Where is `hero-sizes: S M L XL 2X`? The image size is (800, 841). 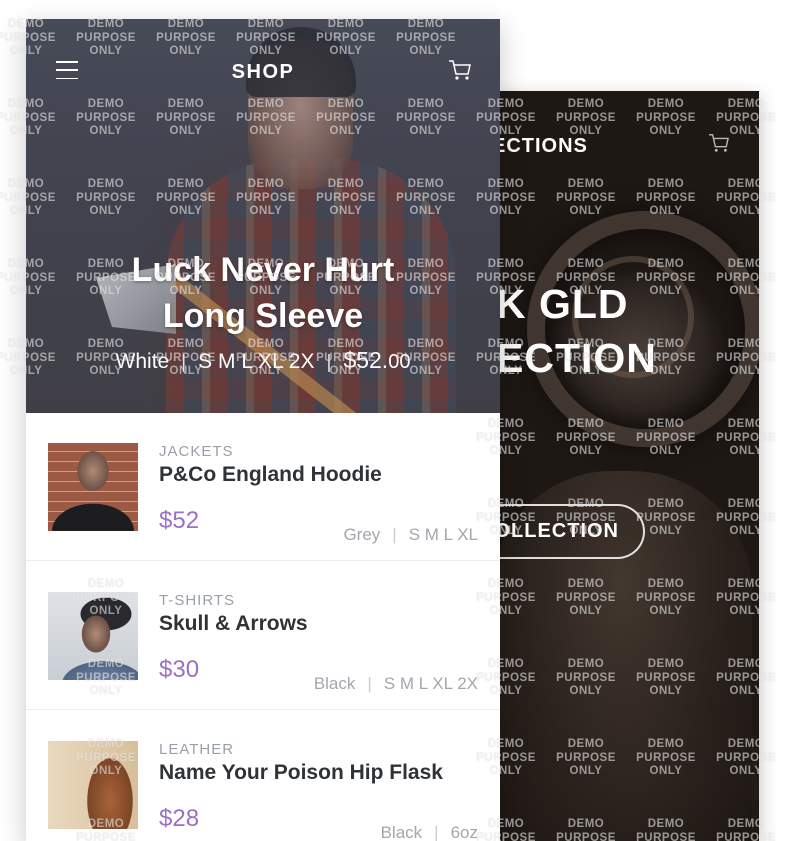 hero-sizes: S M L XL 2X is located at coordinates (256, 361).